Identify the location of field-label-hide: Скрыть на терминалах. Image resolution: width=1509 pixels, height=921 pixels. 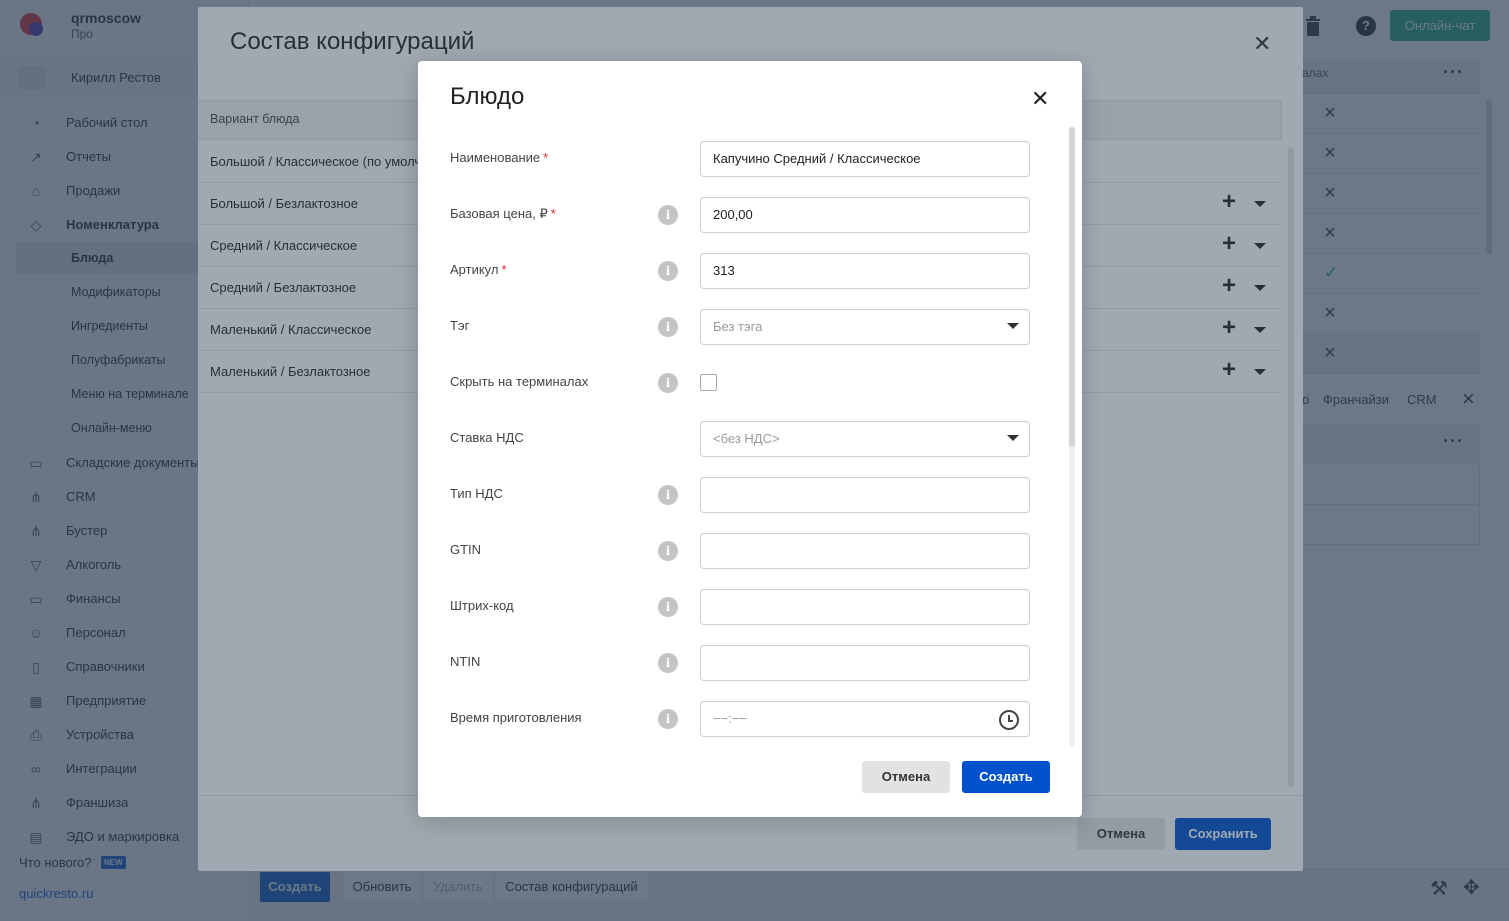
(519, 381).